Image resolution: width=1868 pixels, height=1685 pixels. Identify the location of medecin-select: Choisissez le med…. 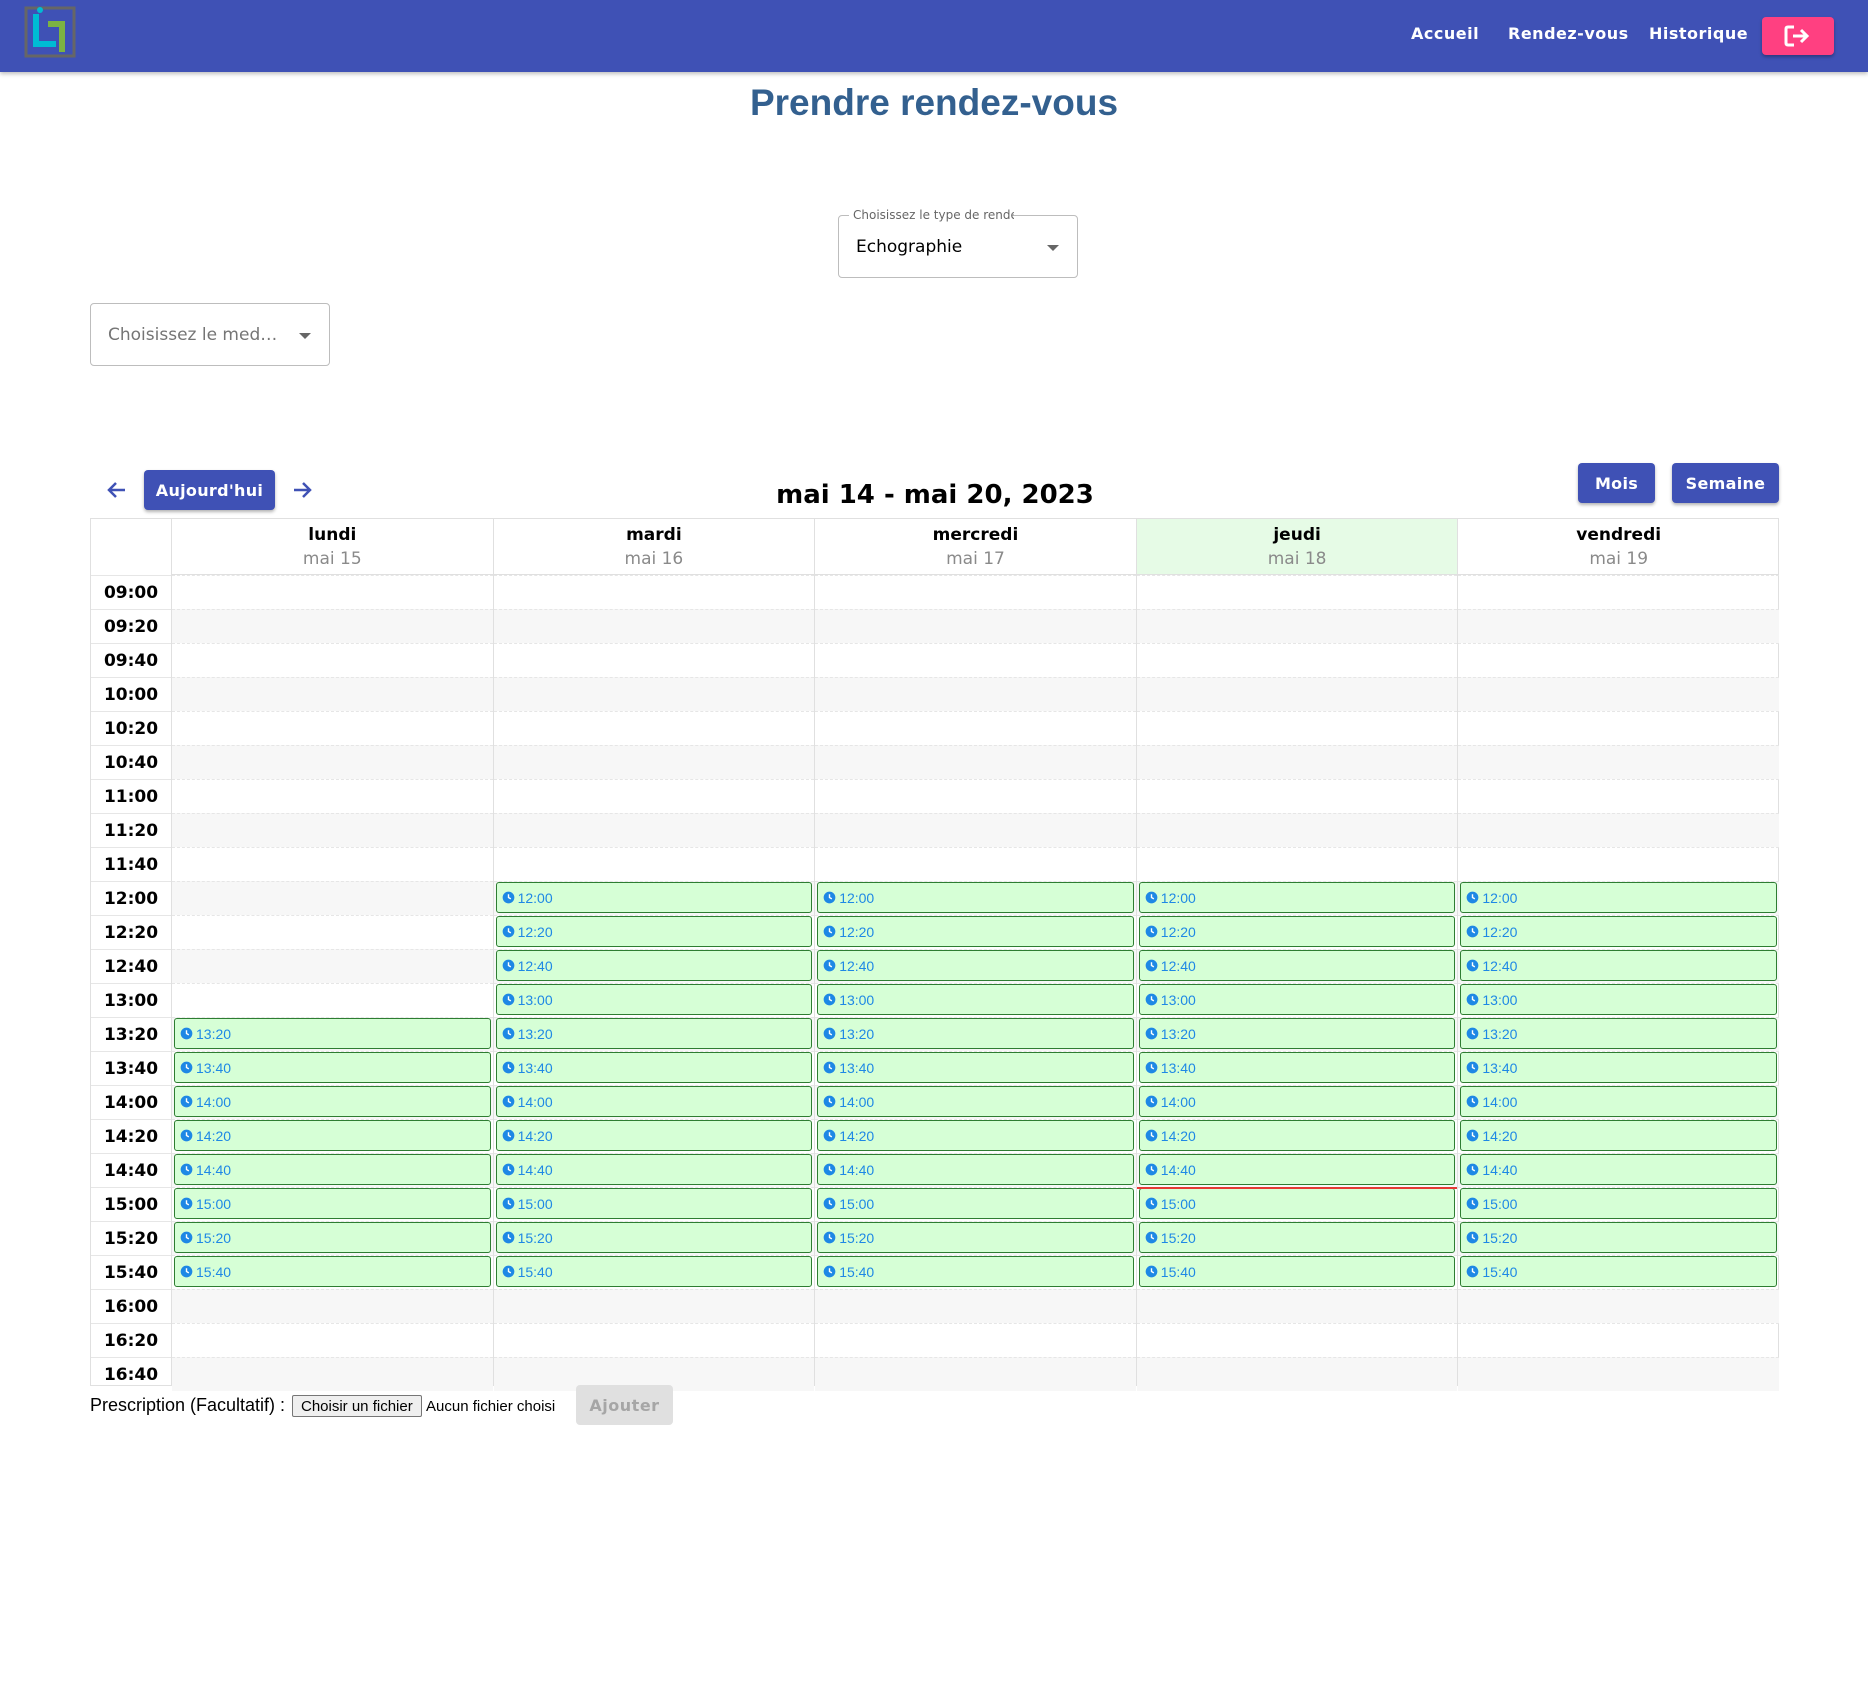
(210, 334).